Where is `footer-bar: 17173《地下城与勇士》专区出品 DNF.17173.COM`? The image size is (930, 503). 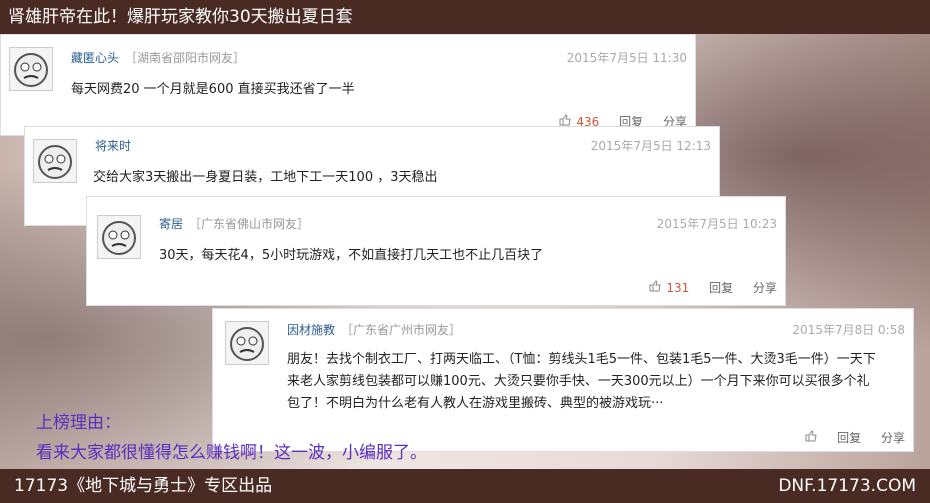
footer-bar: 17173《地下城与勇士》专区出品 DNF.17173.COM is located at coordinates (465, 486).